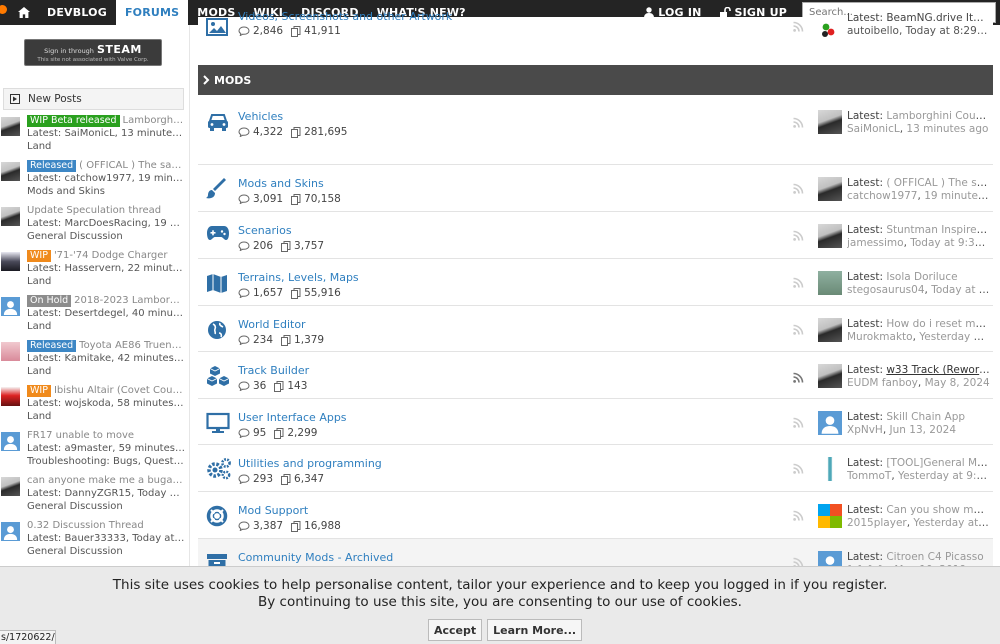 The height and width of the screenshot is (644, 1000). I want to click on latest-user: SaiMonicL, so click(873, 129).